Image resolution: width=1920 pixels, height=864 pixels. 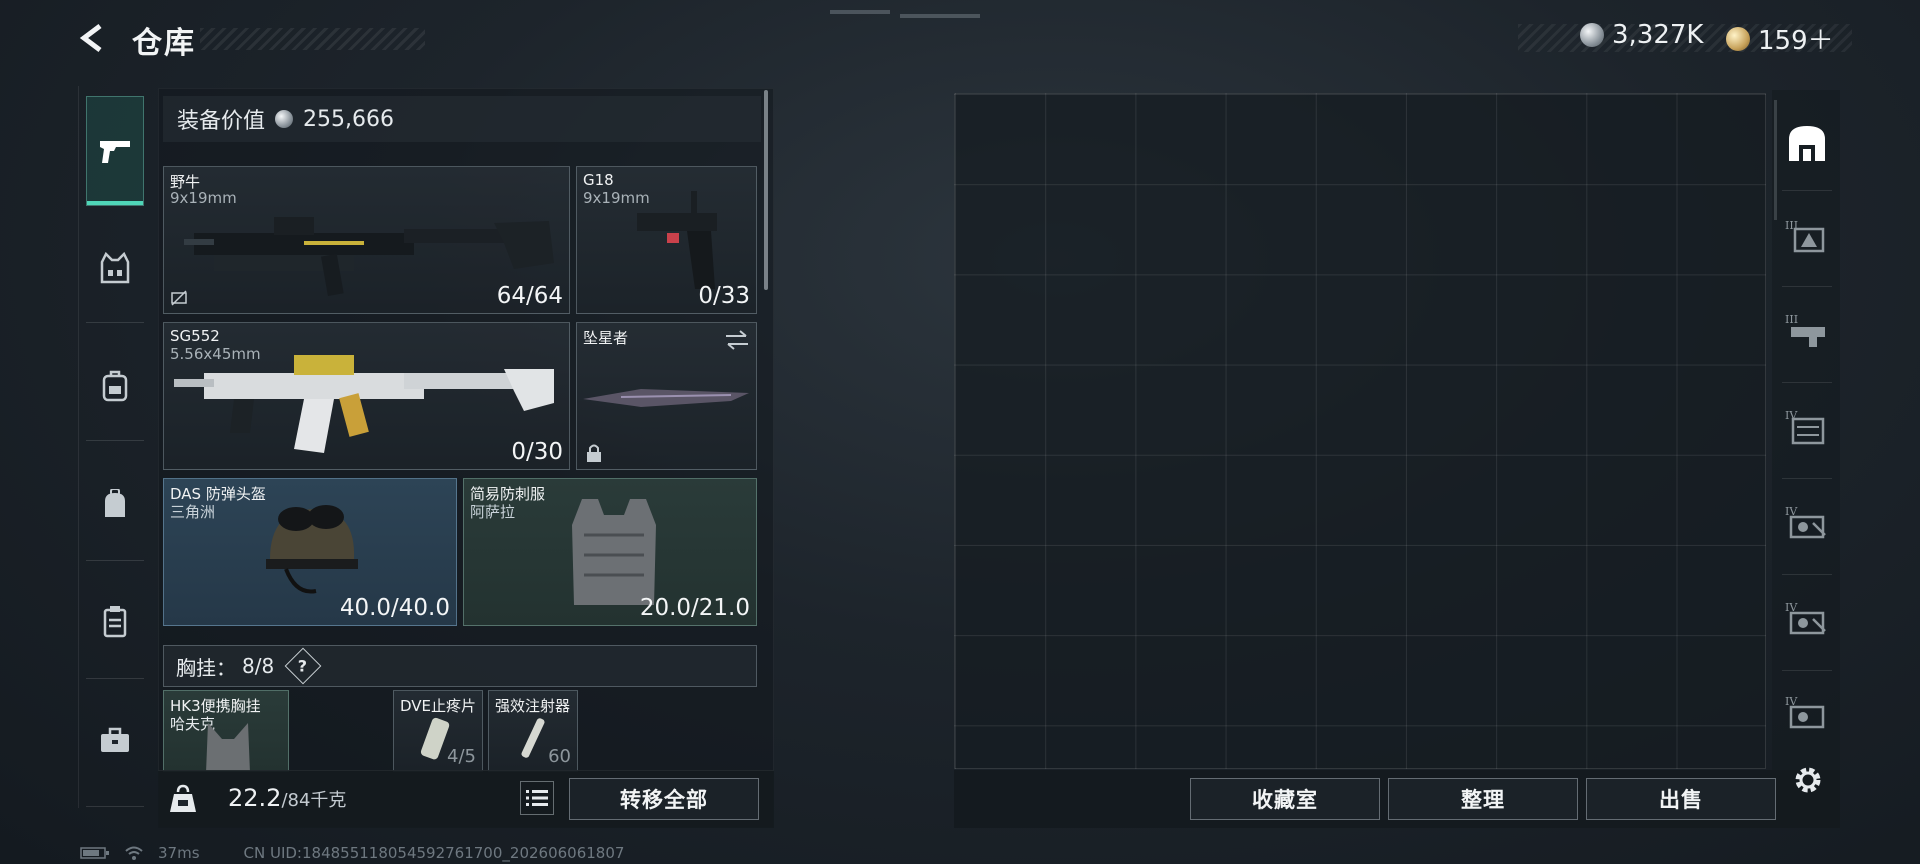 I want to click on stash-tab-4a: IV, so click(x=1807, y=427).